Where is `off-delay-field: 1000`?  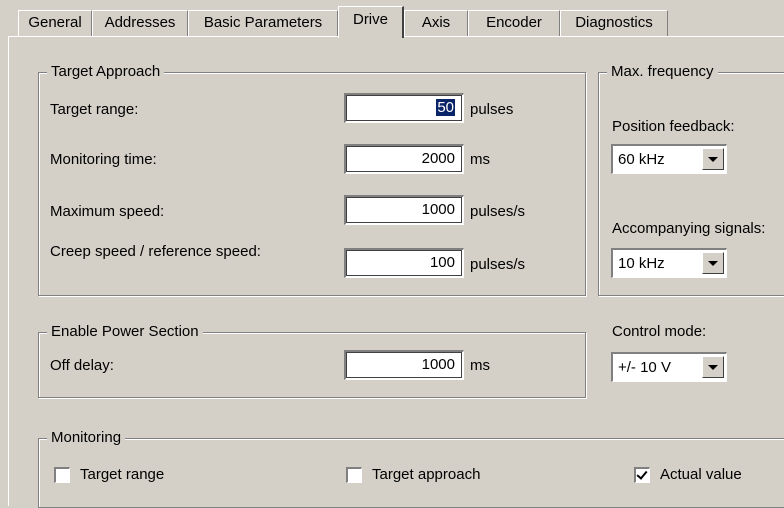
off-delay-field: 1000 is located at coordinates (404, 365).